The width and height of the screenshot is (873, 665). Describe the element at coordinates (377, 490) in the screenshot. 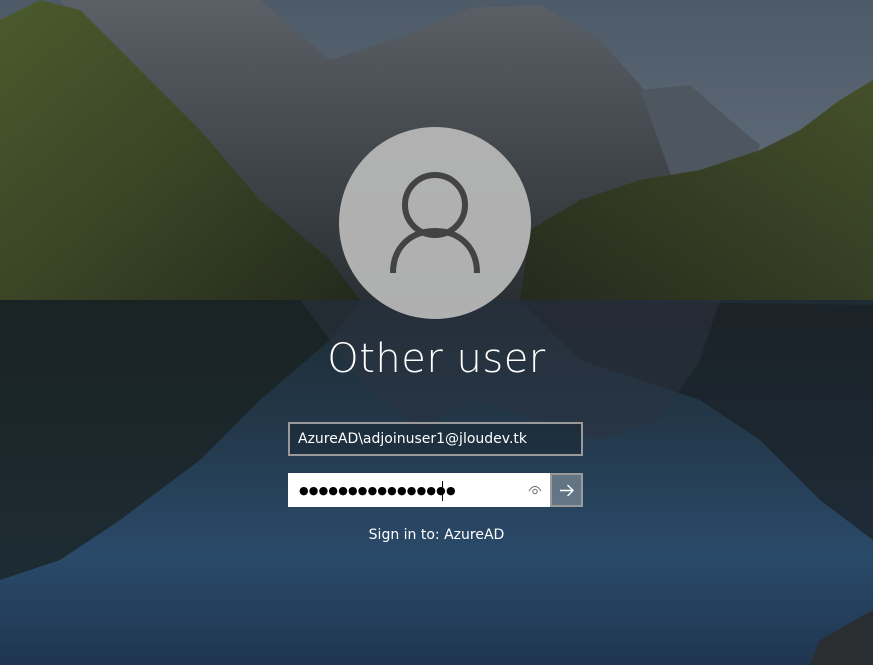

I see `password-masked-value: ●●●●●●●●●●●●●●●●` at that location.